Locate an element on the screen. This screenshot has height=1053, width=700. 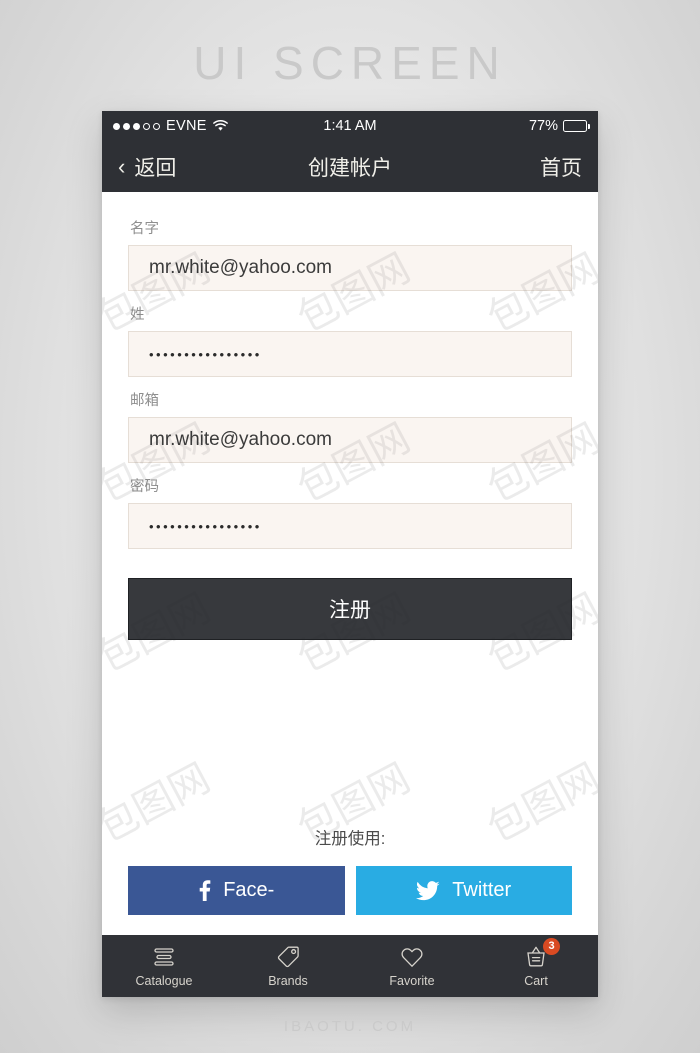
back-button: ‹ 返回 is located at coordinates (147, 167).